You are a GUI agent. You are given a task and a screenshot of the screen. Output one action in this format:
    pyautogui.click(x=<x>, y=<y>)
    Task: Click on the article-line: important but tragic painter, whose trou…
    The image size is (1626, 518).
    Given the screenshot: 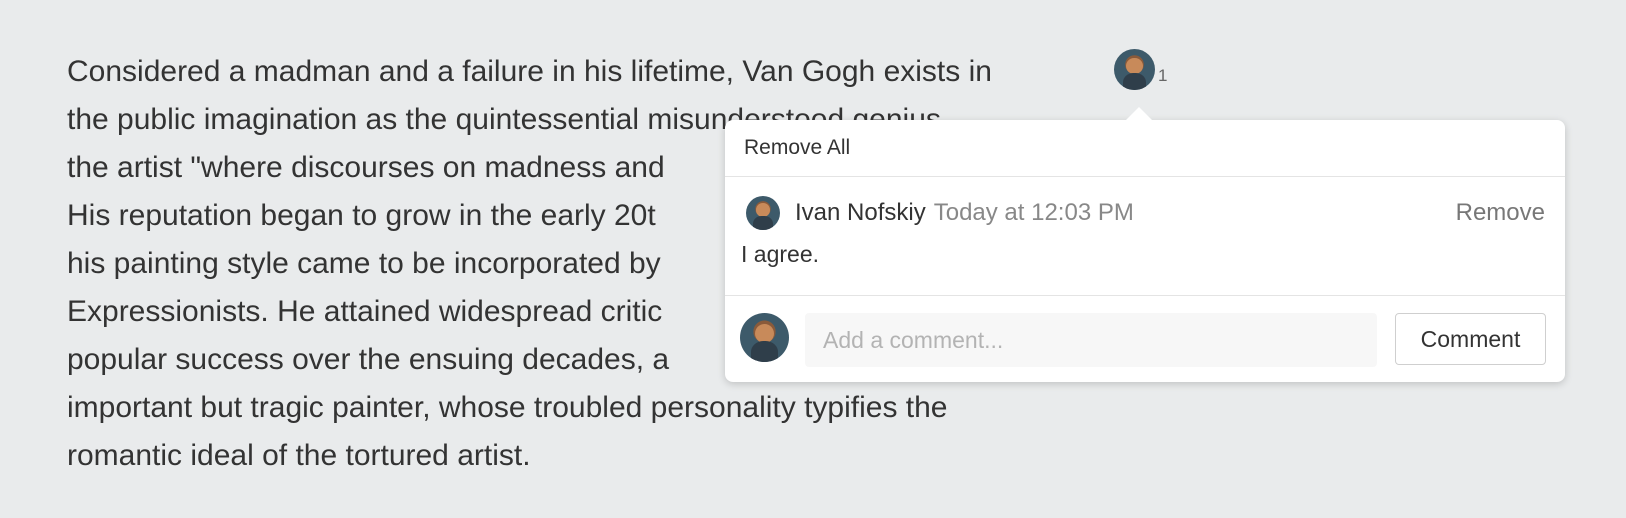 What is the action you would take?
    pyautogui.click(x=507, y=407)
    